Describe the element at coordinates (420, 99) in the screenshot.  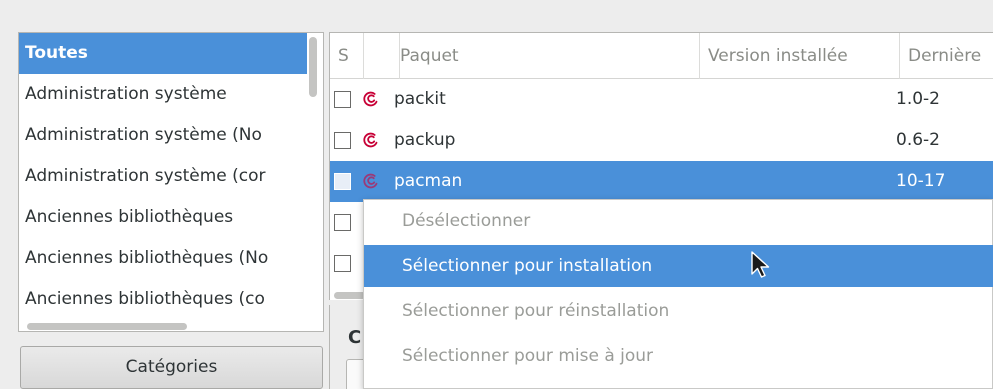
I see `package-name: packit` at that location.